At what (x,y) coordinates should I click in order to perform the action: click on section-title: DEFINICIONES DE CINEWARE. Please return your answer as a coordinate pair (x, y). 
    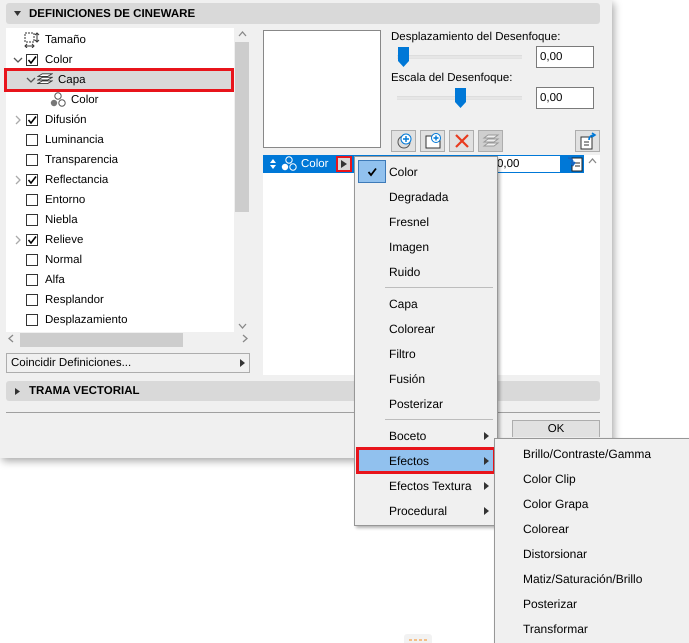
    Looking at the image, I should click on (112, 14).